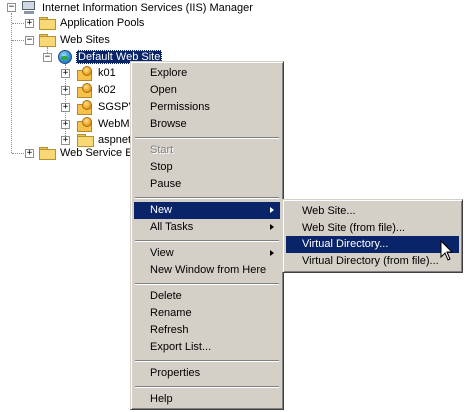  What do you see at coordinates (102, 23) in the screenshot?
I see `tree-node-application-pools: Application Pools` at bounding box center [102, 23].